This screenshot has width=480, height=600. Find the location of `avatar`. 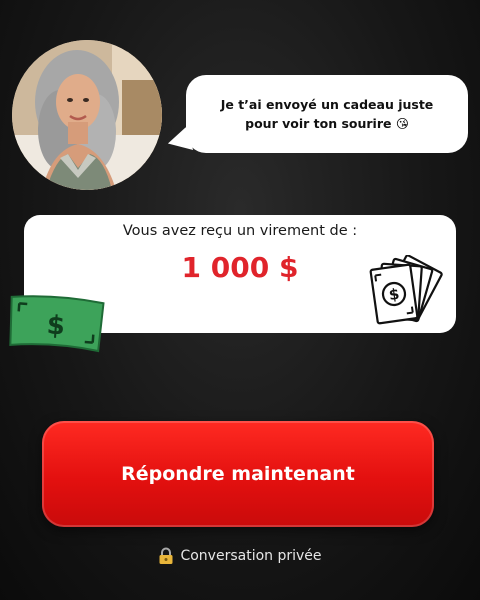

avatar is located at coordinates (87, 115).